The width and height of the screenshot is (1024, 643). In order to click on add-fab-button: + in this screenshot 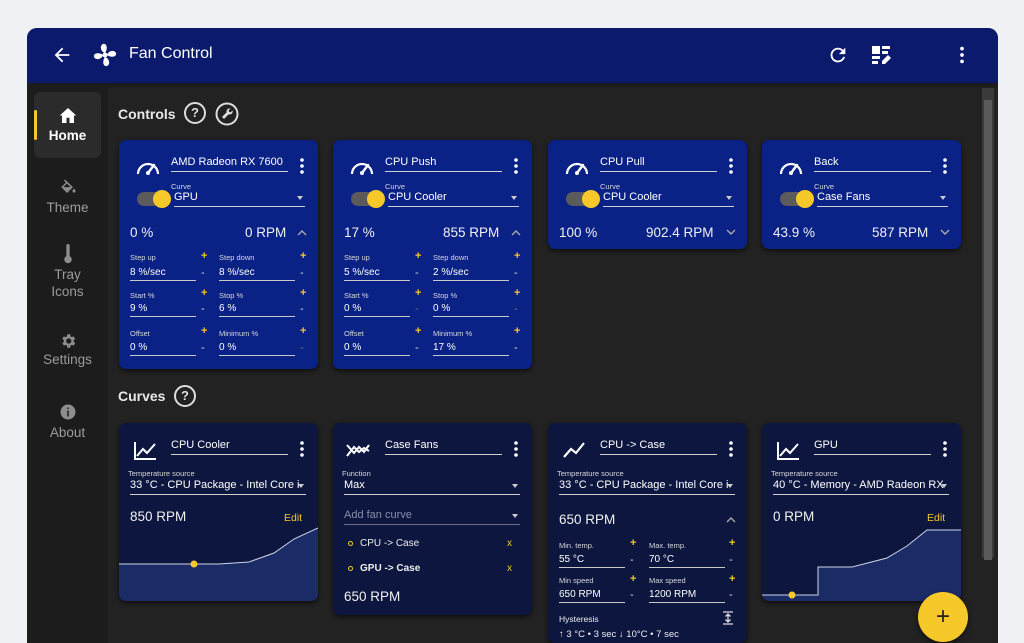, I will do `click(943, 617)`.